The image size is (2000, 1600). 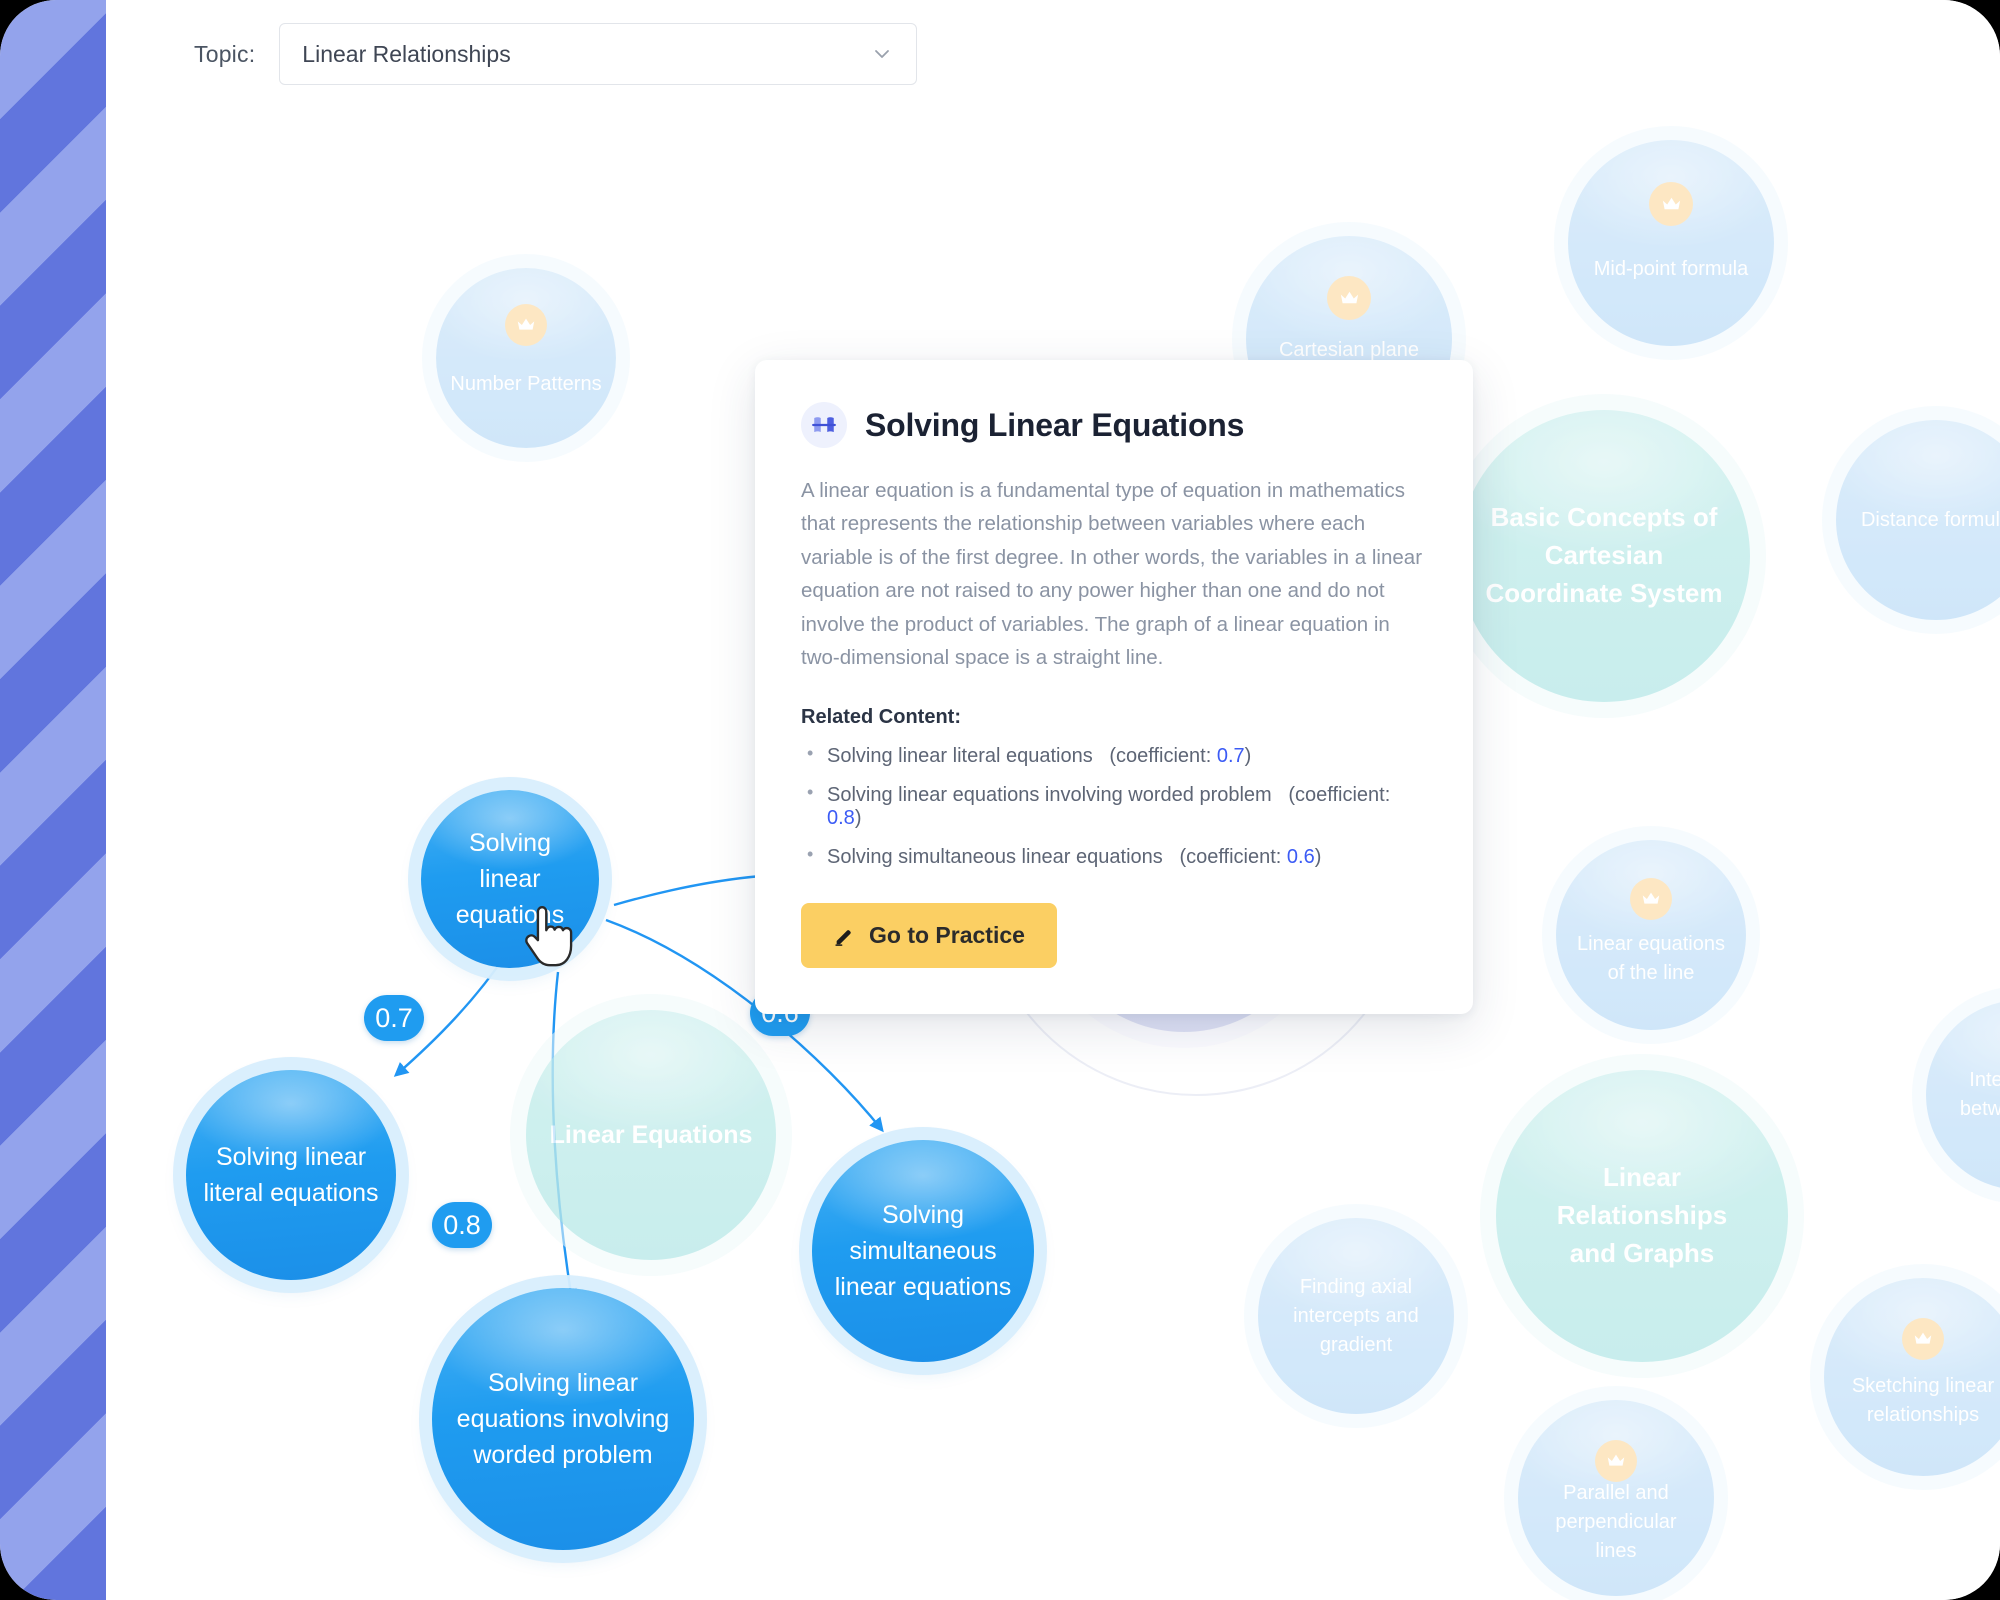 I want to click on graph-node-label: Solving linear literal equations, so click(x=291, y=1174).